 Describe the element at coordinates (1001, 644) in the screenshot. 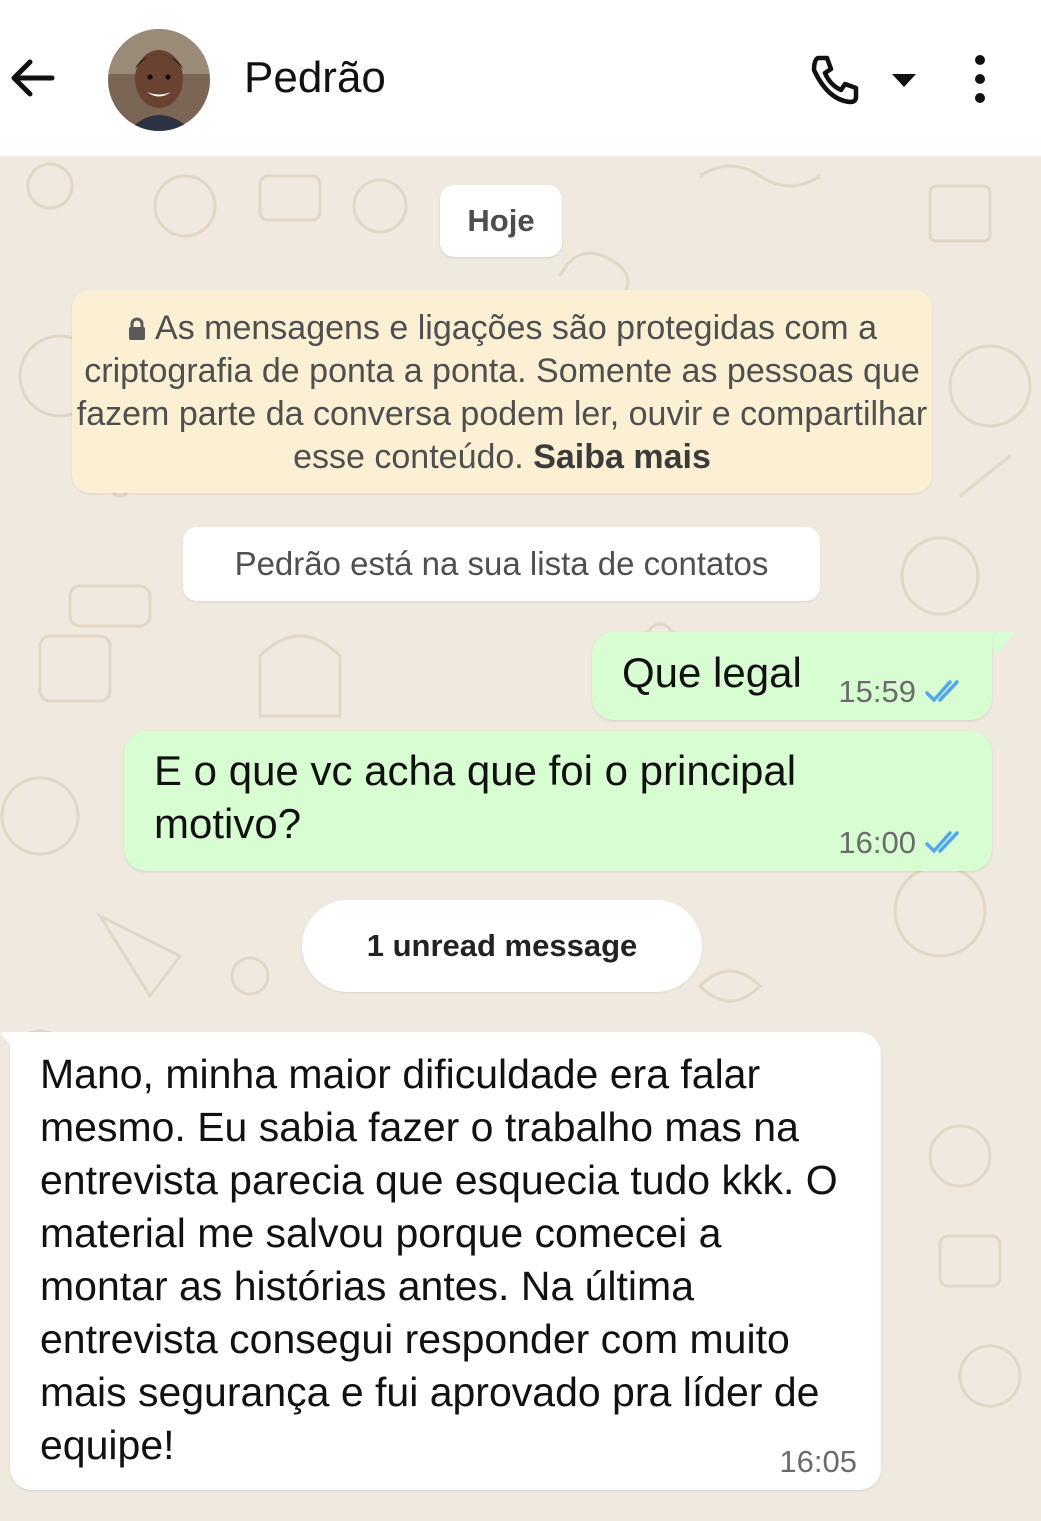

I see `bubble-tail` at that location.